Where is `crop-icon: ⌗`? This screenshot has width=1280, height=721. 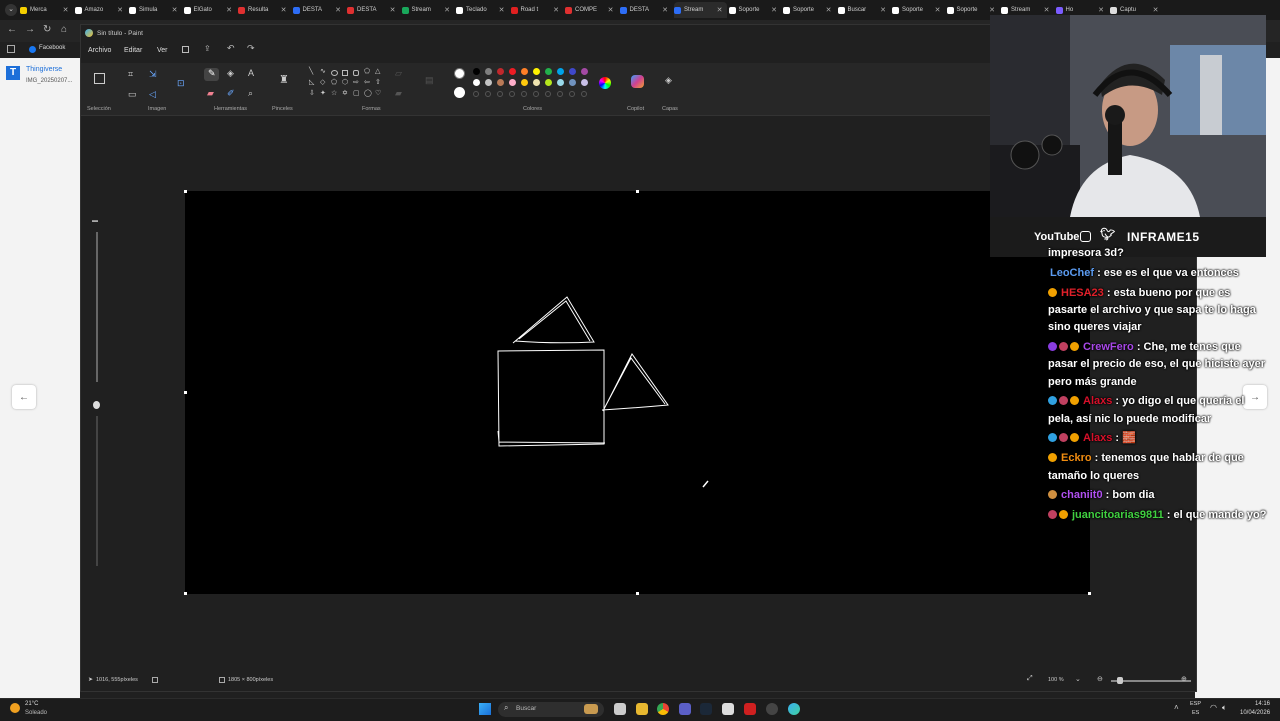 crop-icon: ⌗ is located at coordinates (130, 74).